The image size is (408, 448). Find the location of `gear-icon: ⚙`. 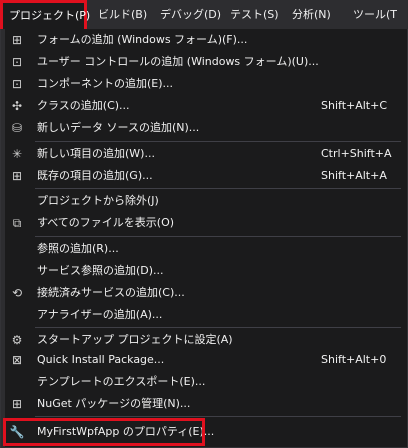

gear-icon: ⚙ is located at coordinates (17, 340).